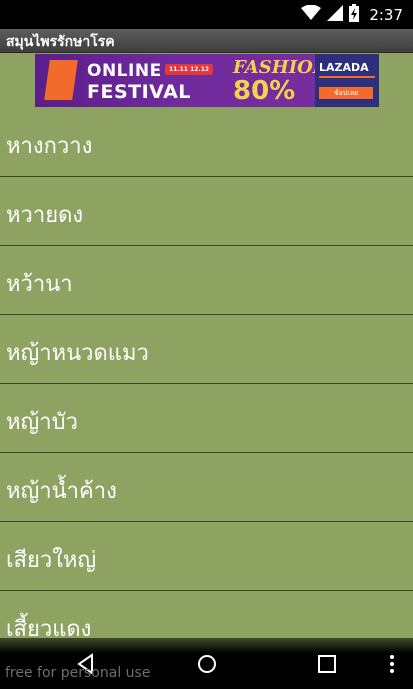 Image resolution: width=413 pixels, height=689 pixels. What do you see at coordinates (327, 664) in the screenshot?
I see `recents-icon` at bounding box center [327, 664].